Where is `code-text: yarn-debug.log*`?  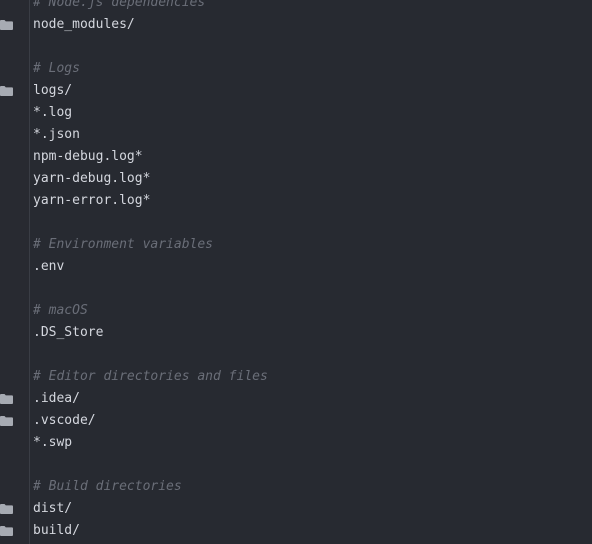
code-text: yarn-debug.log* is located at coordinates (92, 178).